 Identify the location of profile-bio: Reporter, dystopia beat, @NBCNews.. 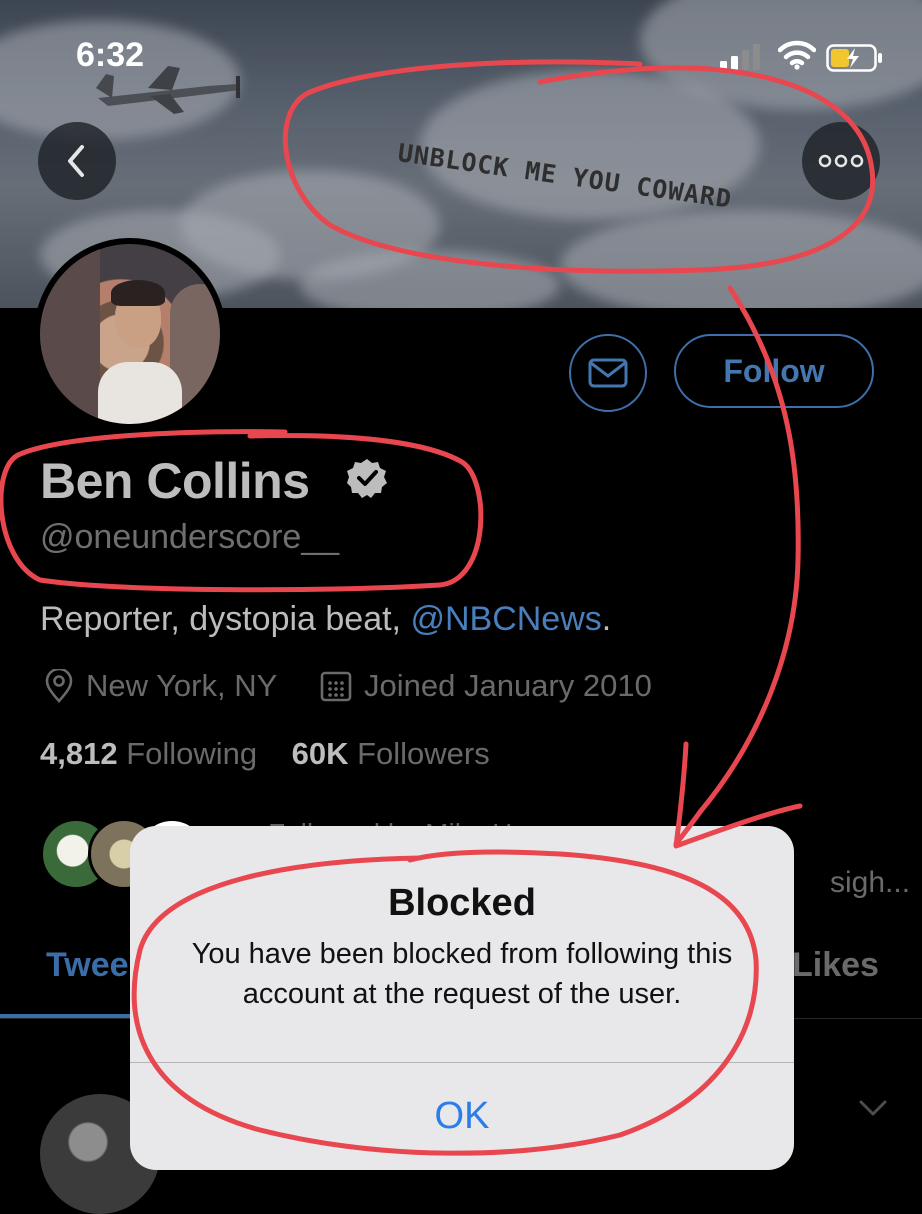
(325, 619).